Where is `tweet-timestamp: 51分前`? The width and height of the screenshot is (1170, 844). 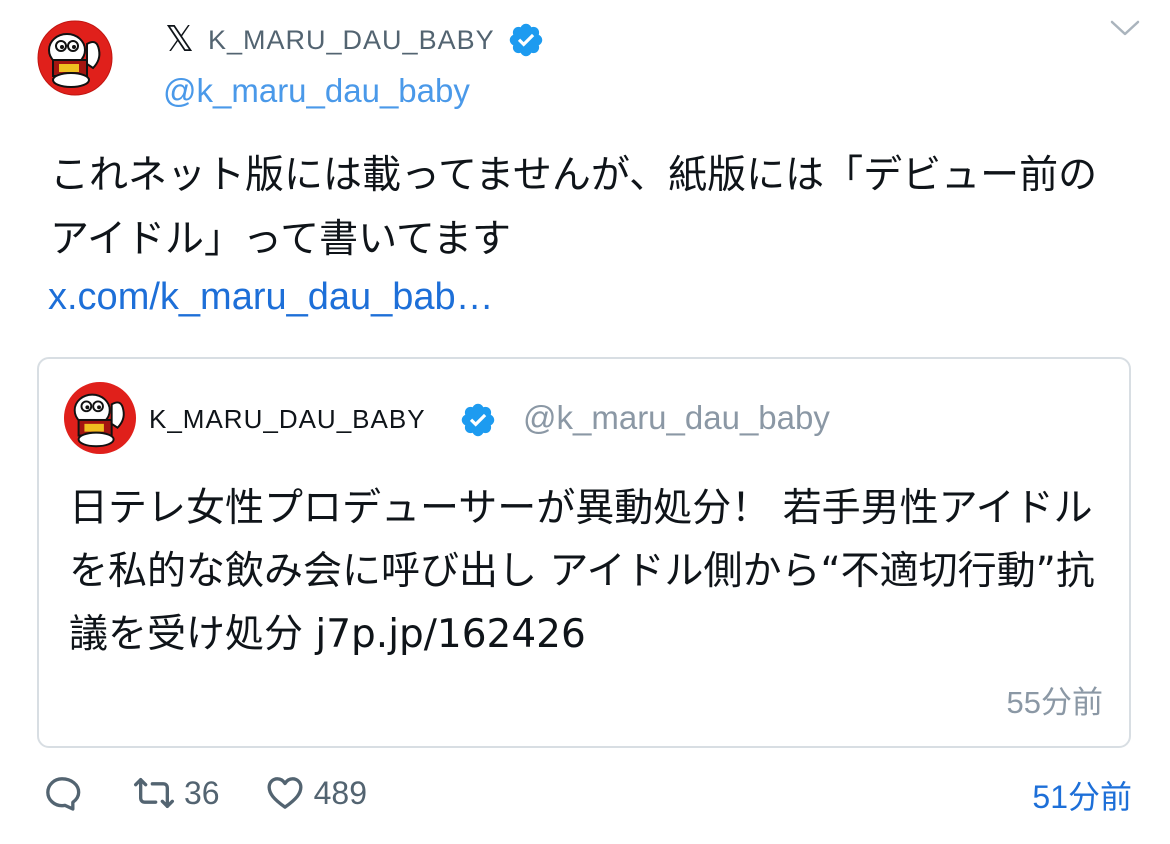
tweet-timestamp: 51分前 is located at coordinates (1082, 795).